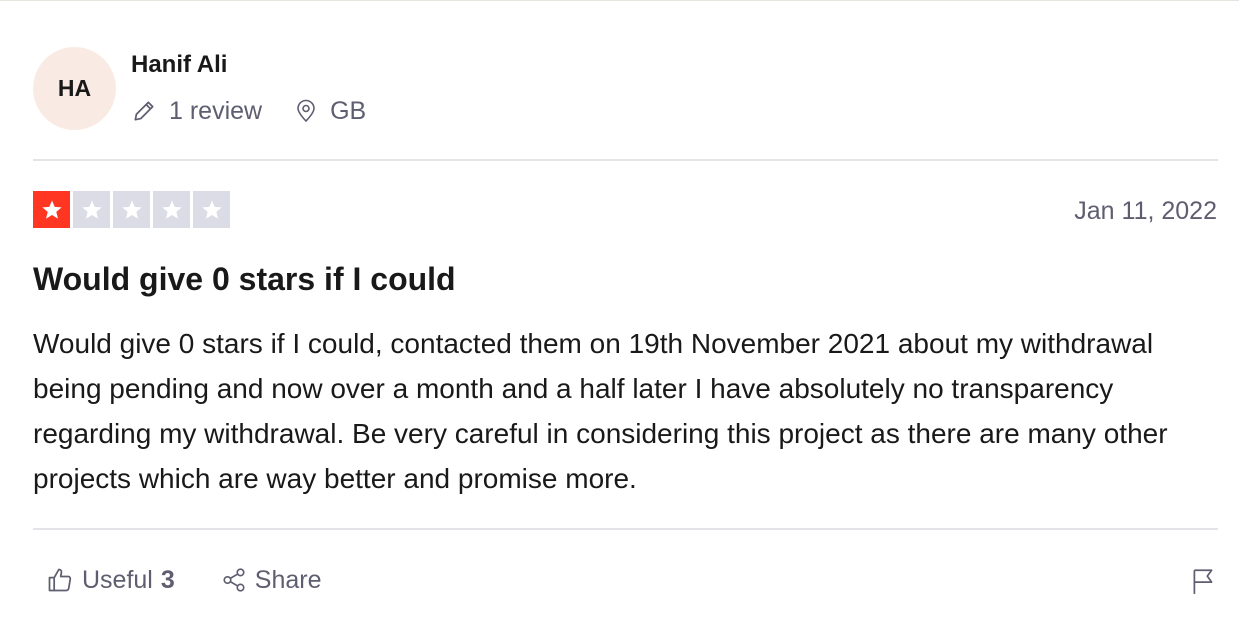 Image resolution: width=1239 pixels, height=627 pixels. I want to click on country-label: GB, so click(348, 110).